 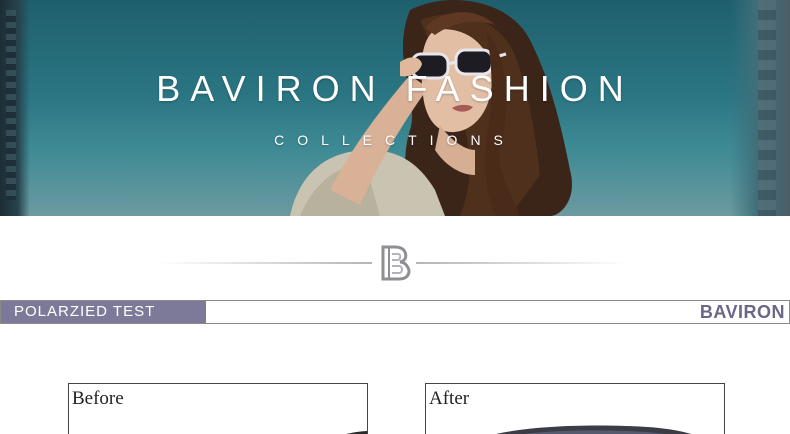 What do you see at coordinates (523, 263) in the screenshot?
I see `divider-line-right` at bounding box center [523, 263].